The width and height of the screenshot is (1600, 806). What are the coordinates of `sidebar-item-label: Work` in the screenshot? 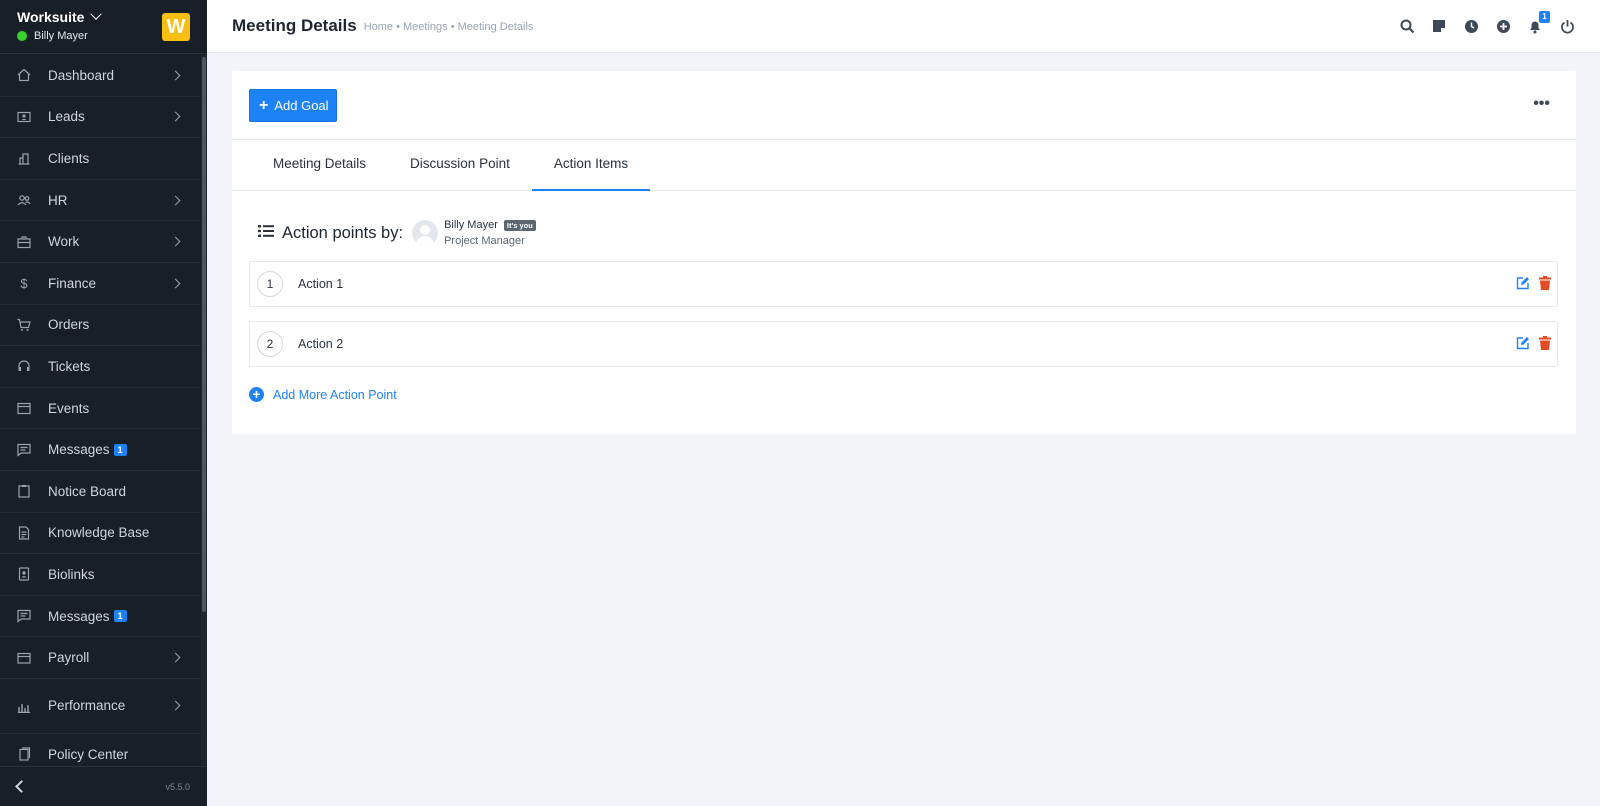 It's located at (64, 242).